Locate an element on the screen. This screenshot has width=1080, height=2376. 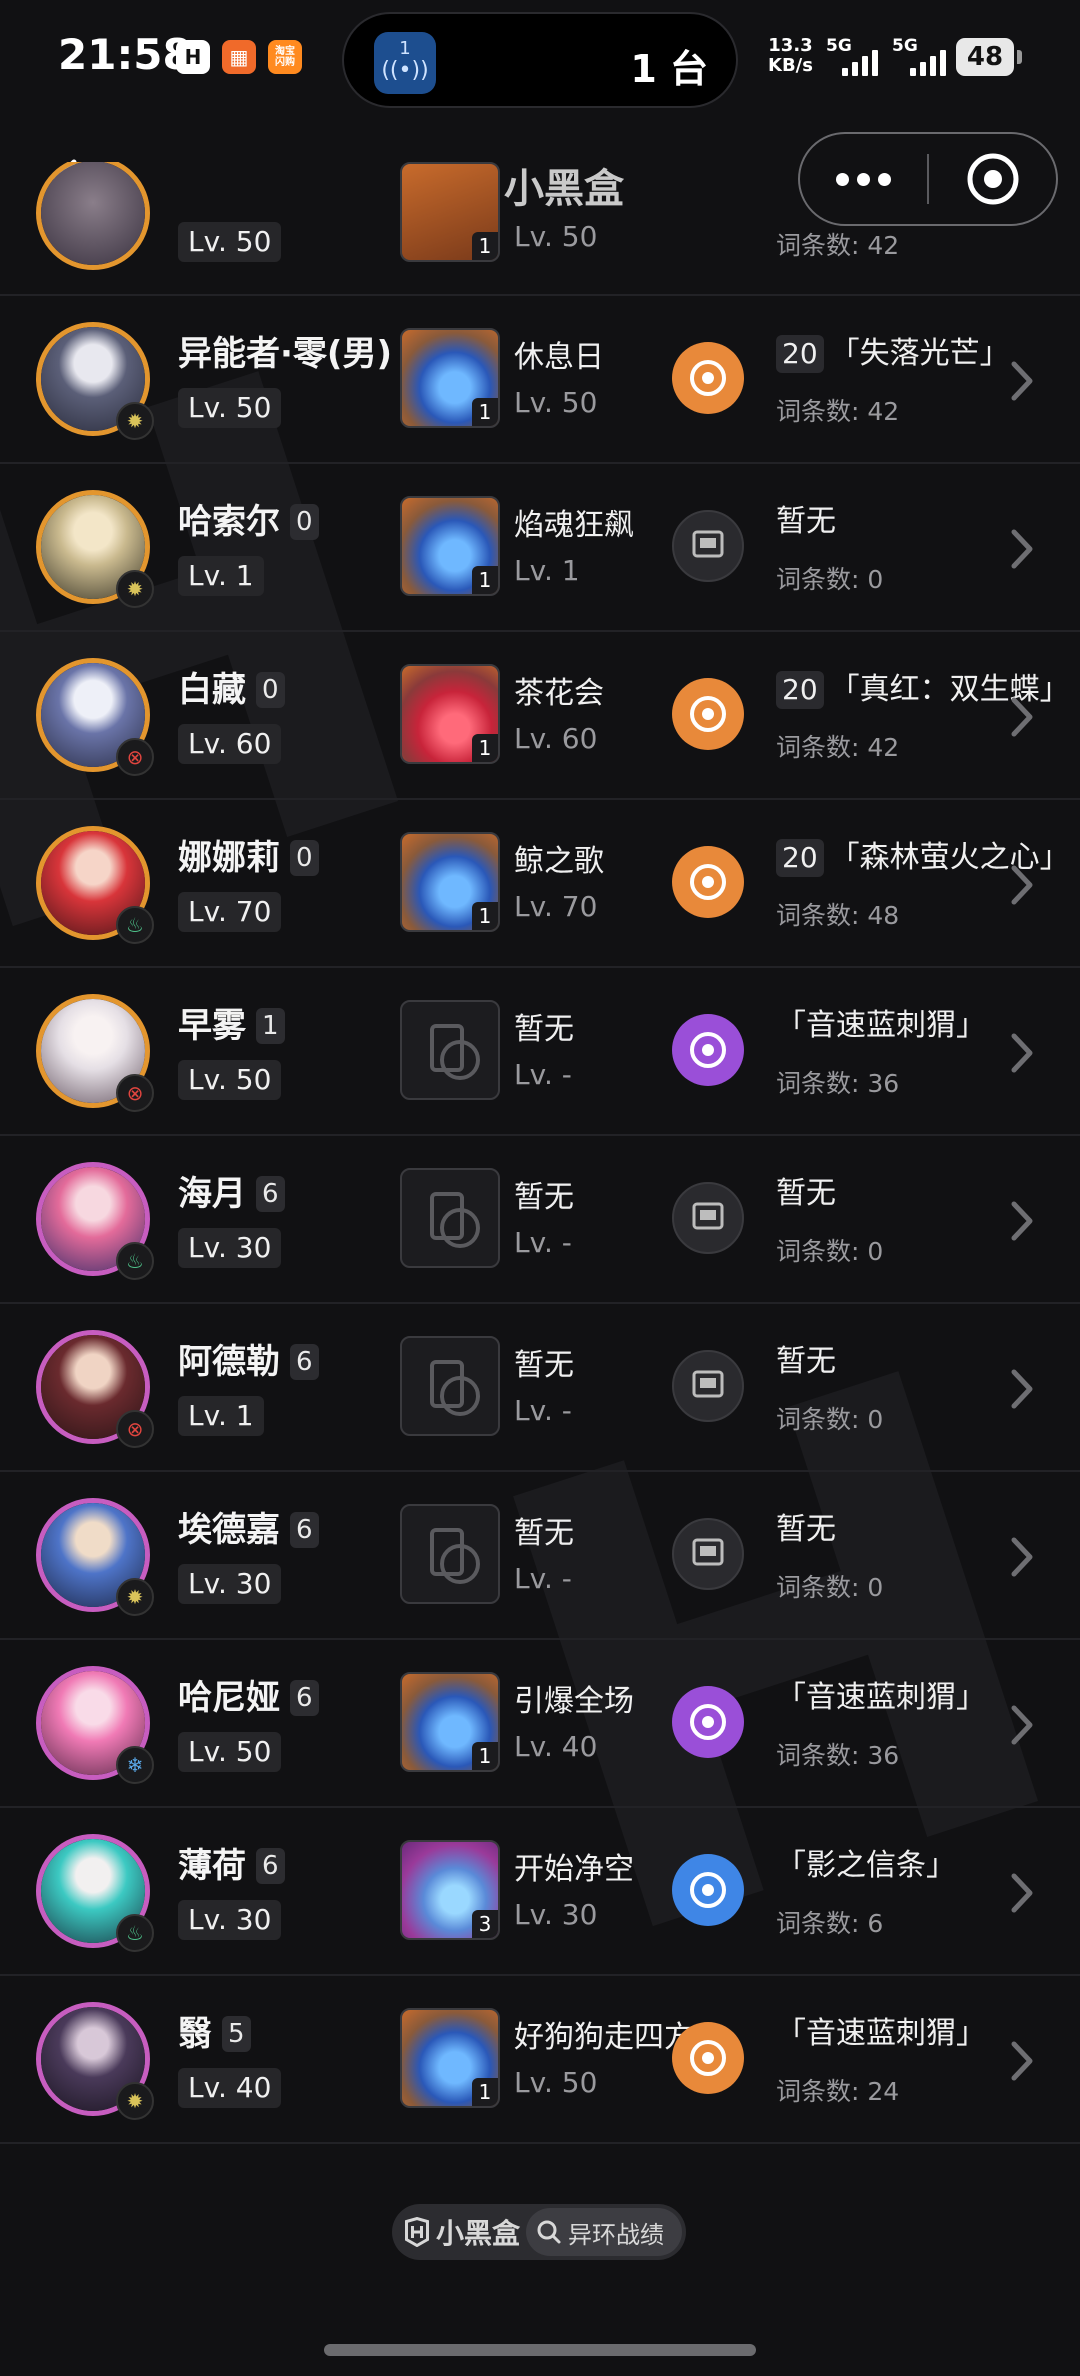
character-name: 海月 6 is located at coordinates (231, 1190).